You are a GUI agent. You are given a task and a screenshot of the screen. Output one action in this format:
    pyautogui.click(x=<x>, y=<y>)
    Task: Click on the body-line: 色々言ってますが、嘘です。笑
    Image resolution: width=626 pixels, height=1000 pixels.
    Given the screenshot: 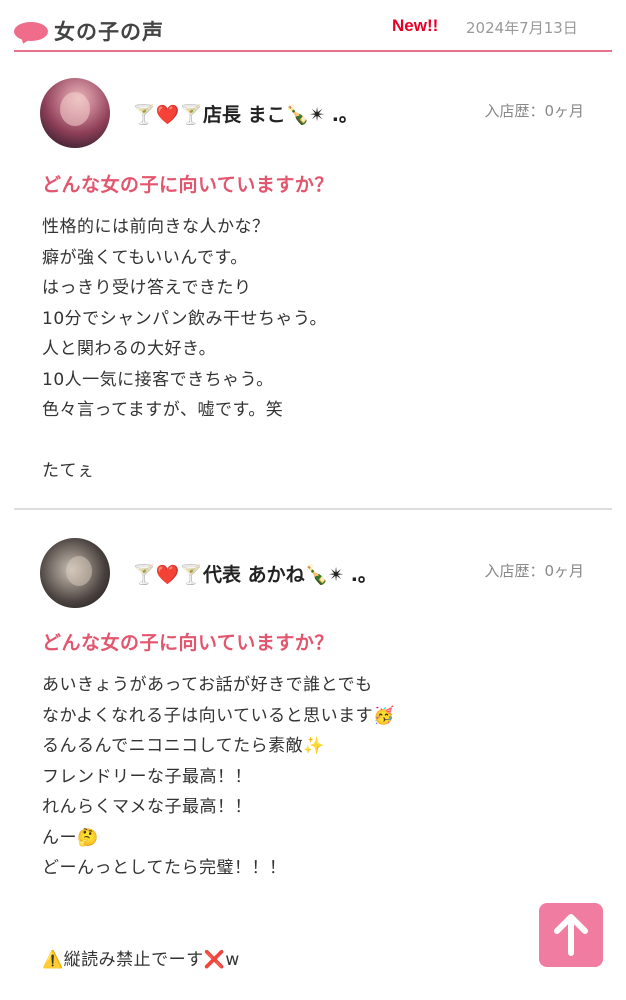 What is the action you would take?
    pyautogui.click(x=163, y=410)
    